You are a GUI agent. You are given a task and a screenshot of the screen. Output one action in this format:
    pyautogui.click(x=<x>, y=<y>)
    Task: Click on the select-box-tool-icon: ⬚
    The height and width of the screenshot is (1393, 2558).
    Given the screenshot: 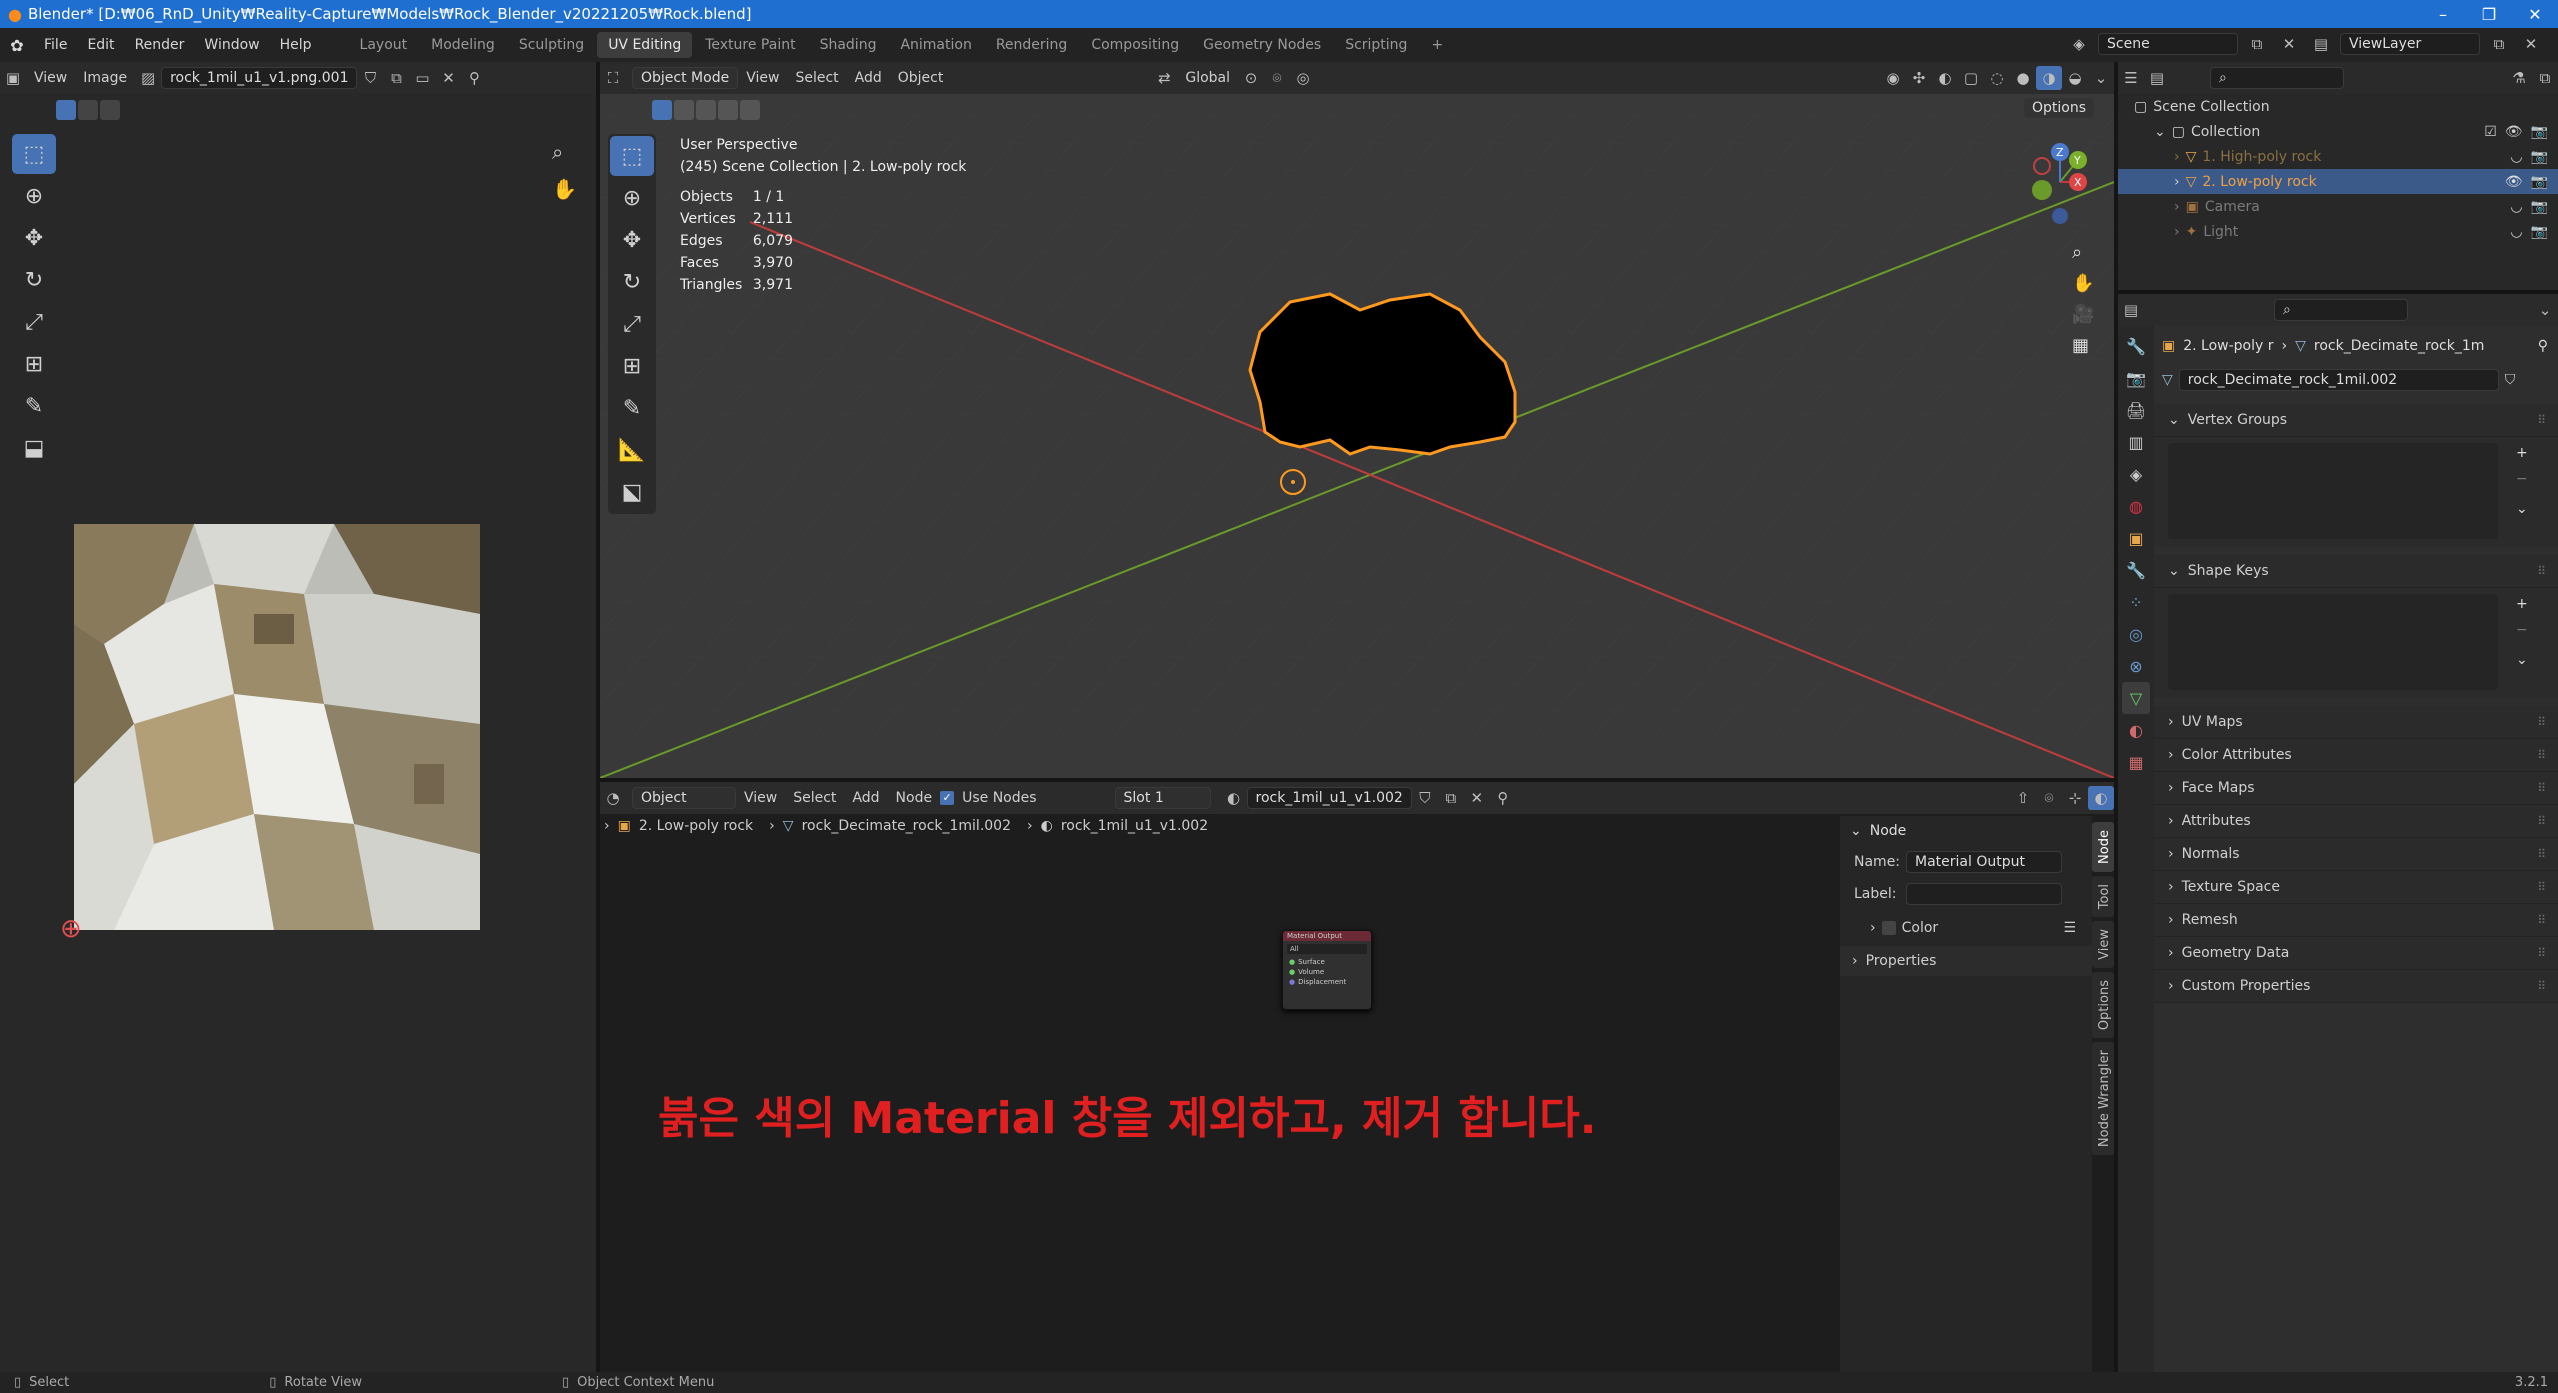 What is the action you would take?
    pyautogui.click(x=34, y=154)
    